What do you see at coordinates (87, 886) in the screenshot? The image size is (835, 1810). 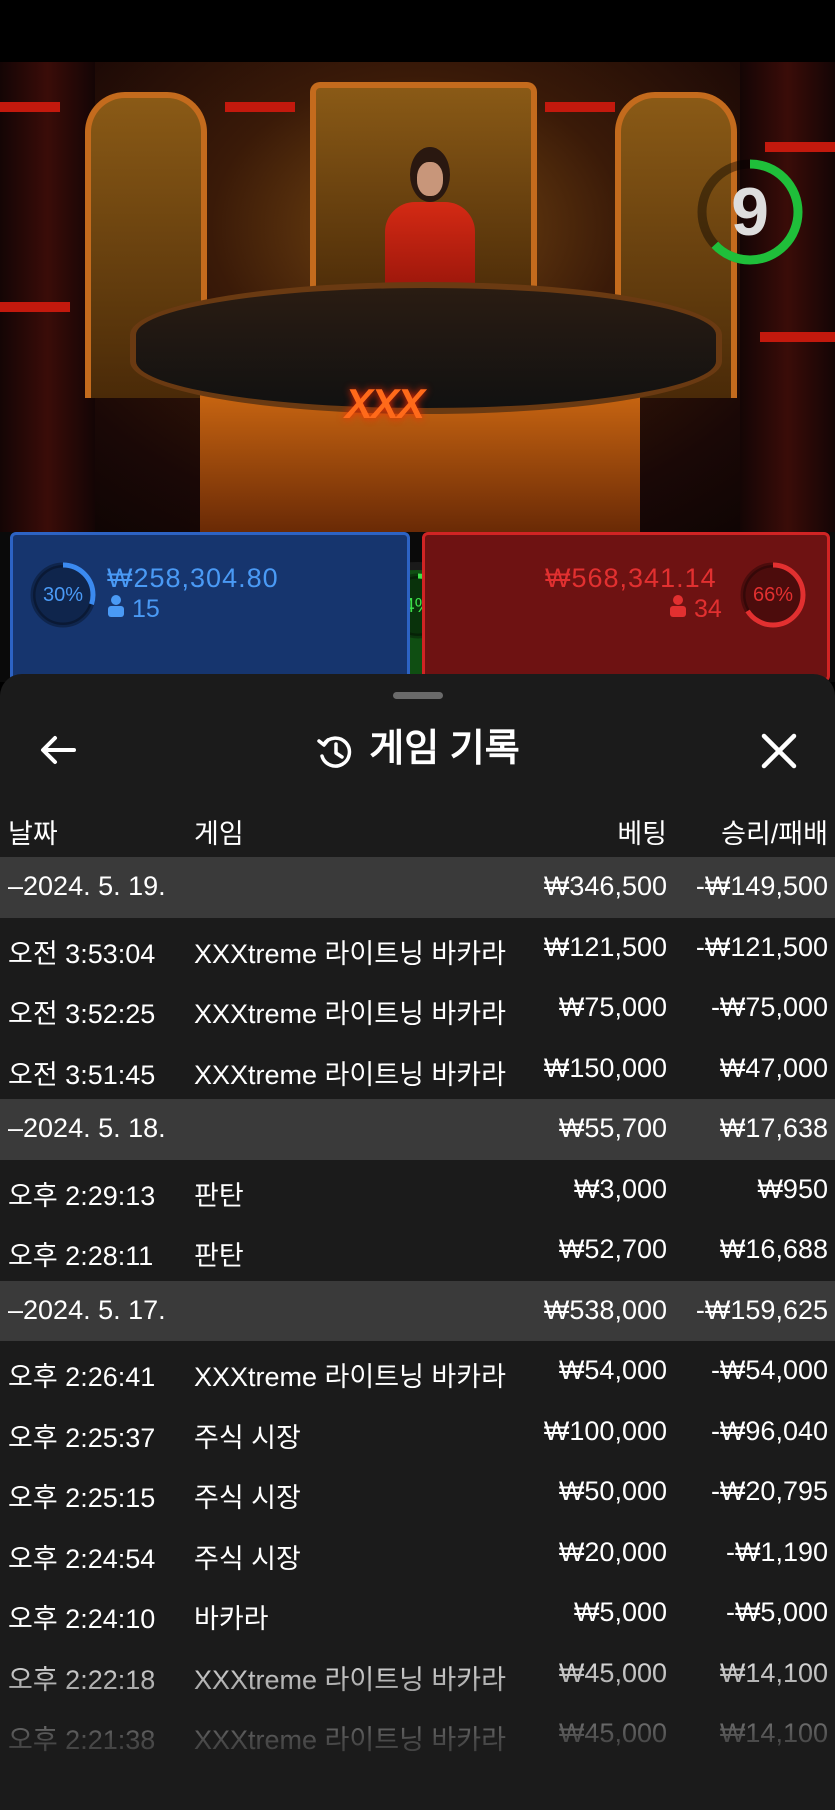 I see `date-label: –2024. 5. 19.` at bounding box center [87, 886].